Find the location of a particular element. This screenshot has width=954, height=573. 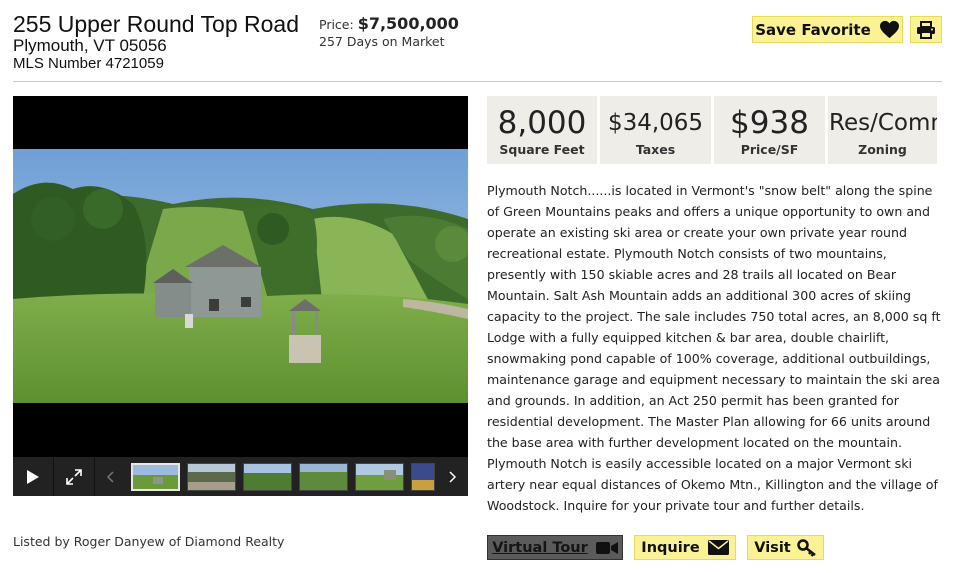

key-icon is located at coordinates (806, 547).